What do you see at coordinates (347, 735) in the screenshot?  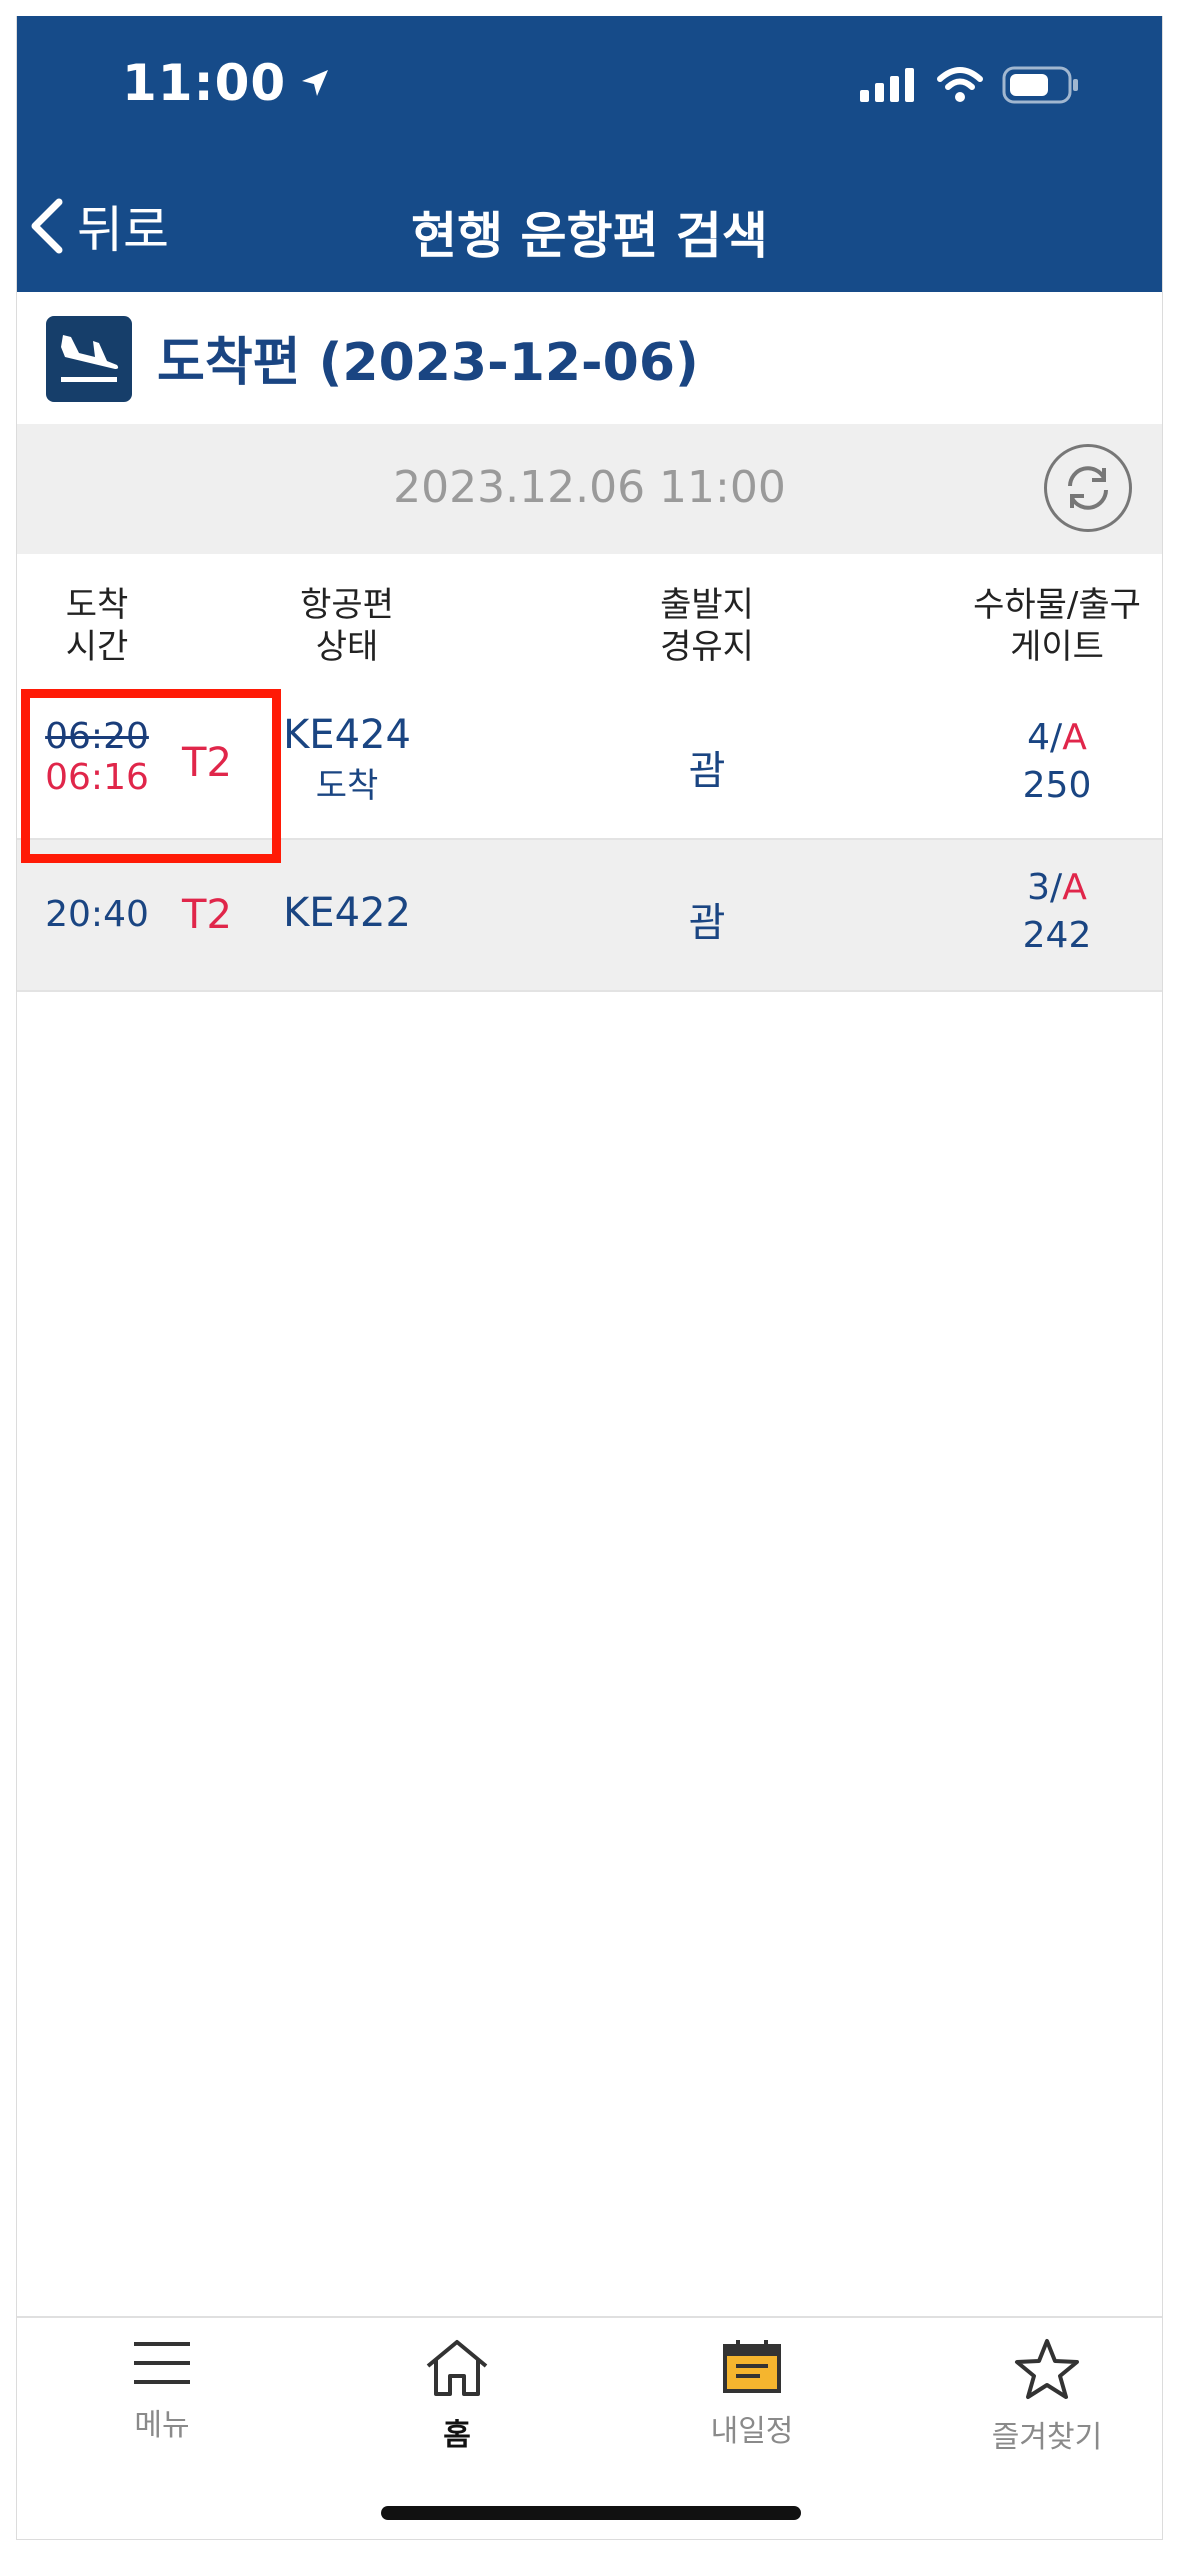 I see `flight-number: KE424` at bounding box center [347, 735].